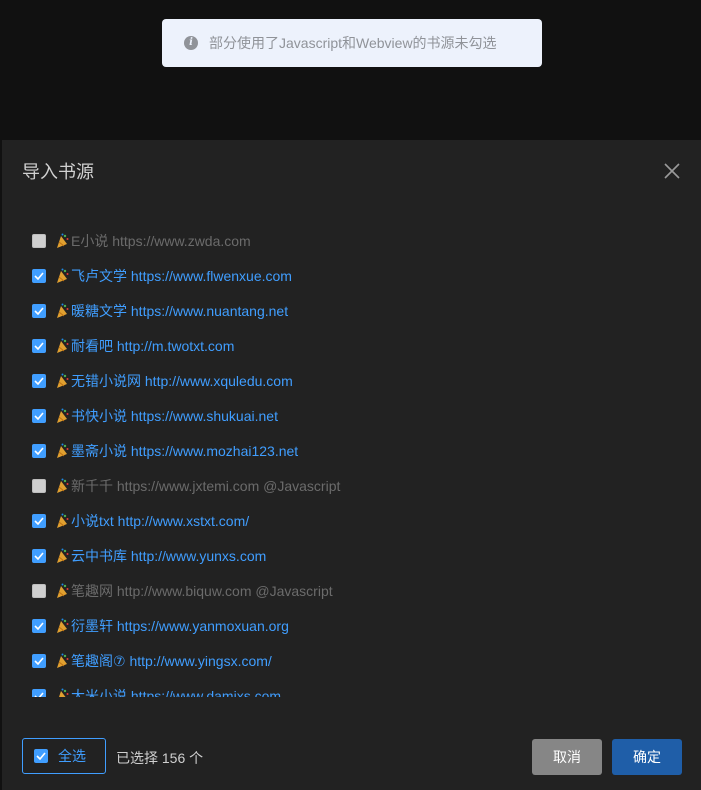 This screenshot has width=701, height=790. Describe the element at coordinates (160, 521) in the screenshot. I see `source-label: 小说txt http://www.xstxt.com/` at that location.